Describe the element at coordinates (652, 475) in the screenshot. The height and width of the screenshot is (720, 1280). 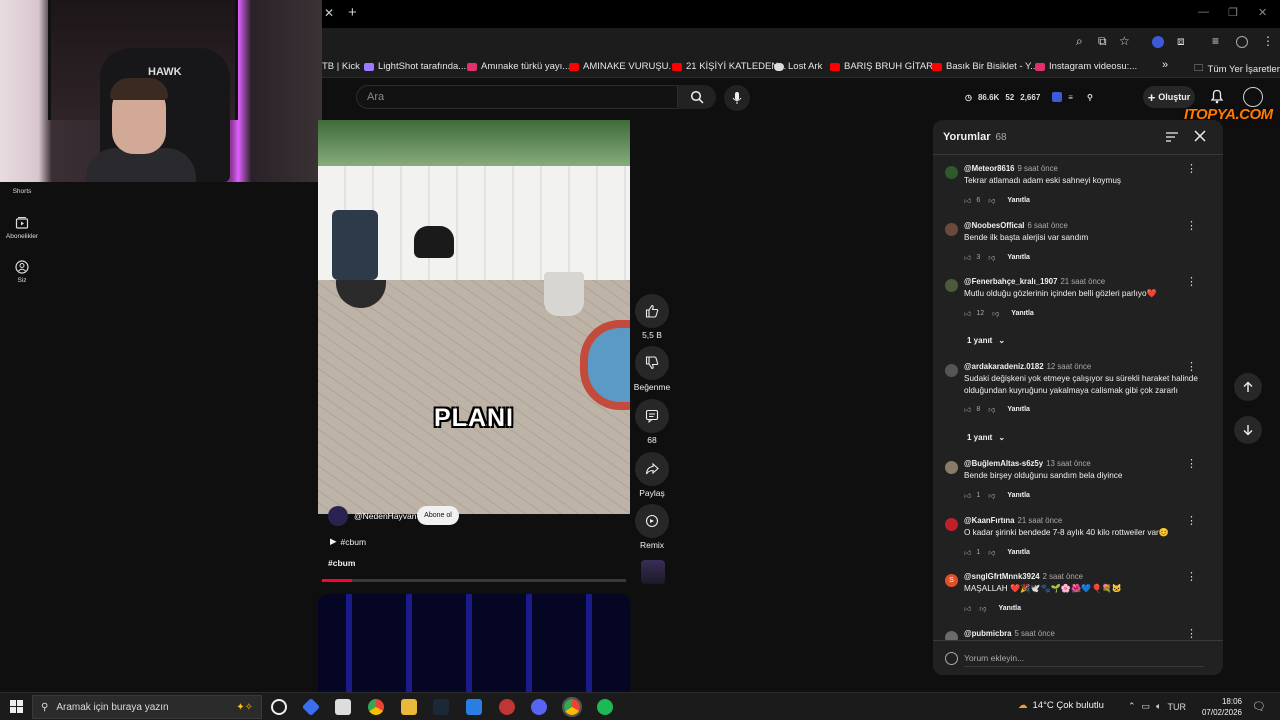
I see `share-button: Paylaş` at that location.